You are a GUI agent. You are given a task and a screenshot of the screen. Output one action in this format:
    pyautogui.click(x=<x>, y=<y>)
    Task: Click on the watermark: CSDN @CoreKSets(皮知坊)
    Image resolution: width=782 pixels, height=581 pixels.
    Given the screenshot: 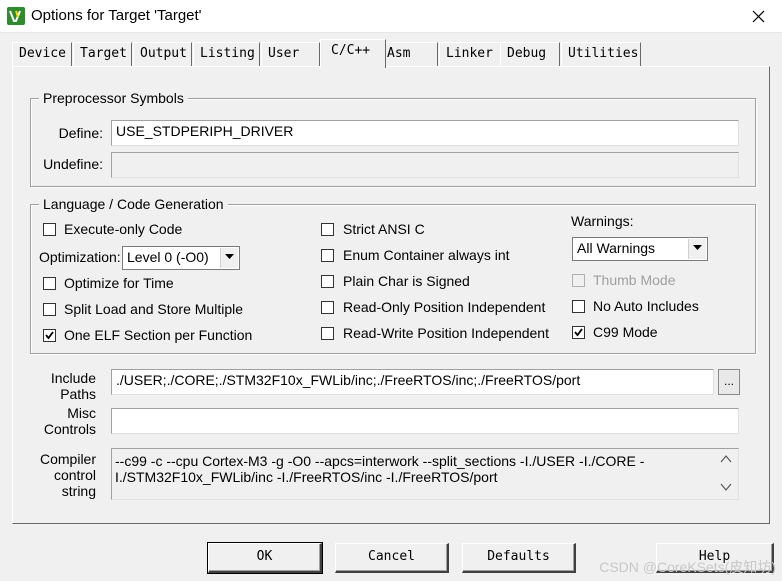 What is the action you would take?
    pyautogui.click(x=687, y=567)
    